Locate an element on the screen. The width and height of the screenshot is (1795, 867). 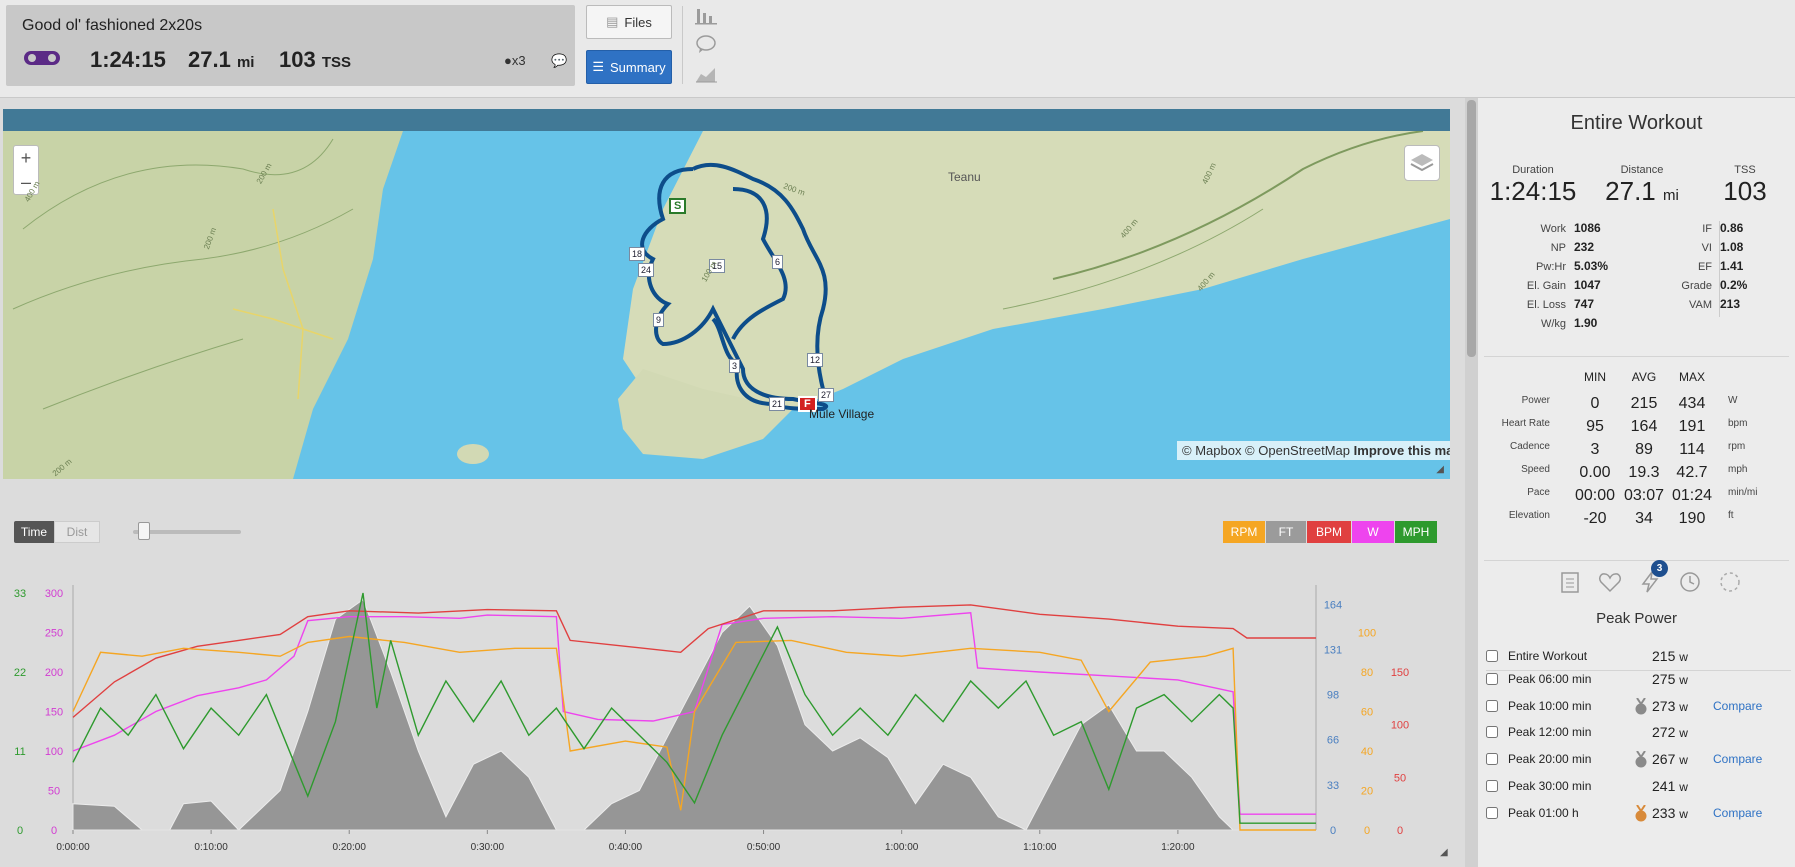
peak-row: Peak 12:00 min 272 w is located at coordinates (1640, 732).